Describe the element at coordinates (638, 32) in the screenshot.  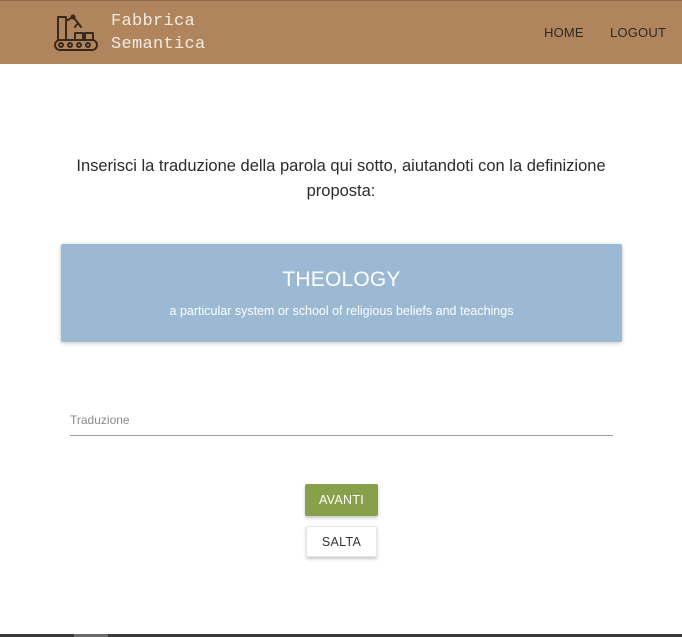
I see `nav-link-logout: LOGOUT` at that location.